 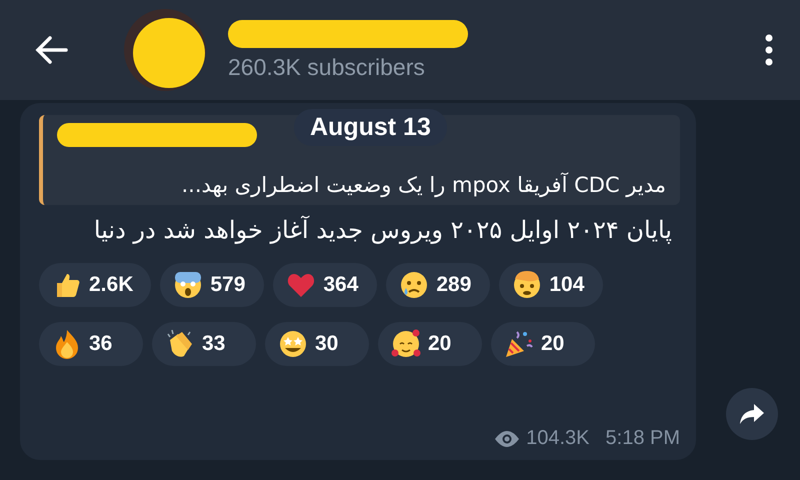 What do you see at coordinates (382, 230) in the screenshot?
I see `message-text: پایان ۲۰۲۴ اوایل ۲۰۲۵ ویروس جدید آغاز خواهد شد در دنیا` at bounding box center [382, 230].